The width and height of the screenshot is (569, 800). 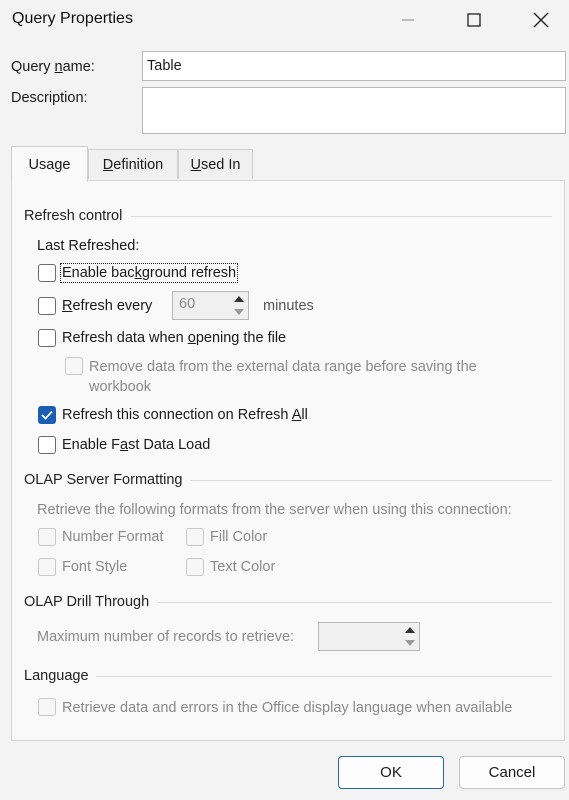 I want to click on enable-background-refresh-checkbox, so click(x=47, y=273).